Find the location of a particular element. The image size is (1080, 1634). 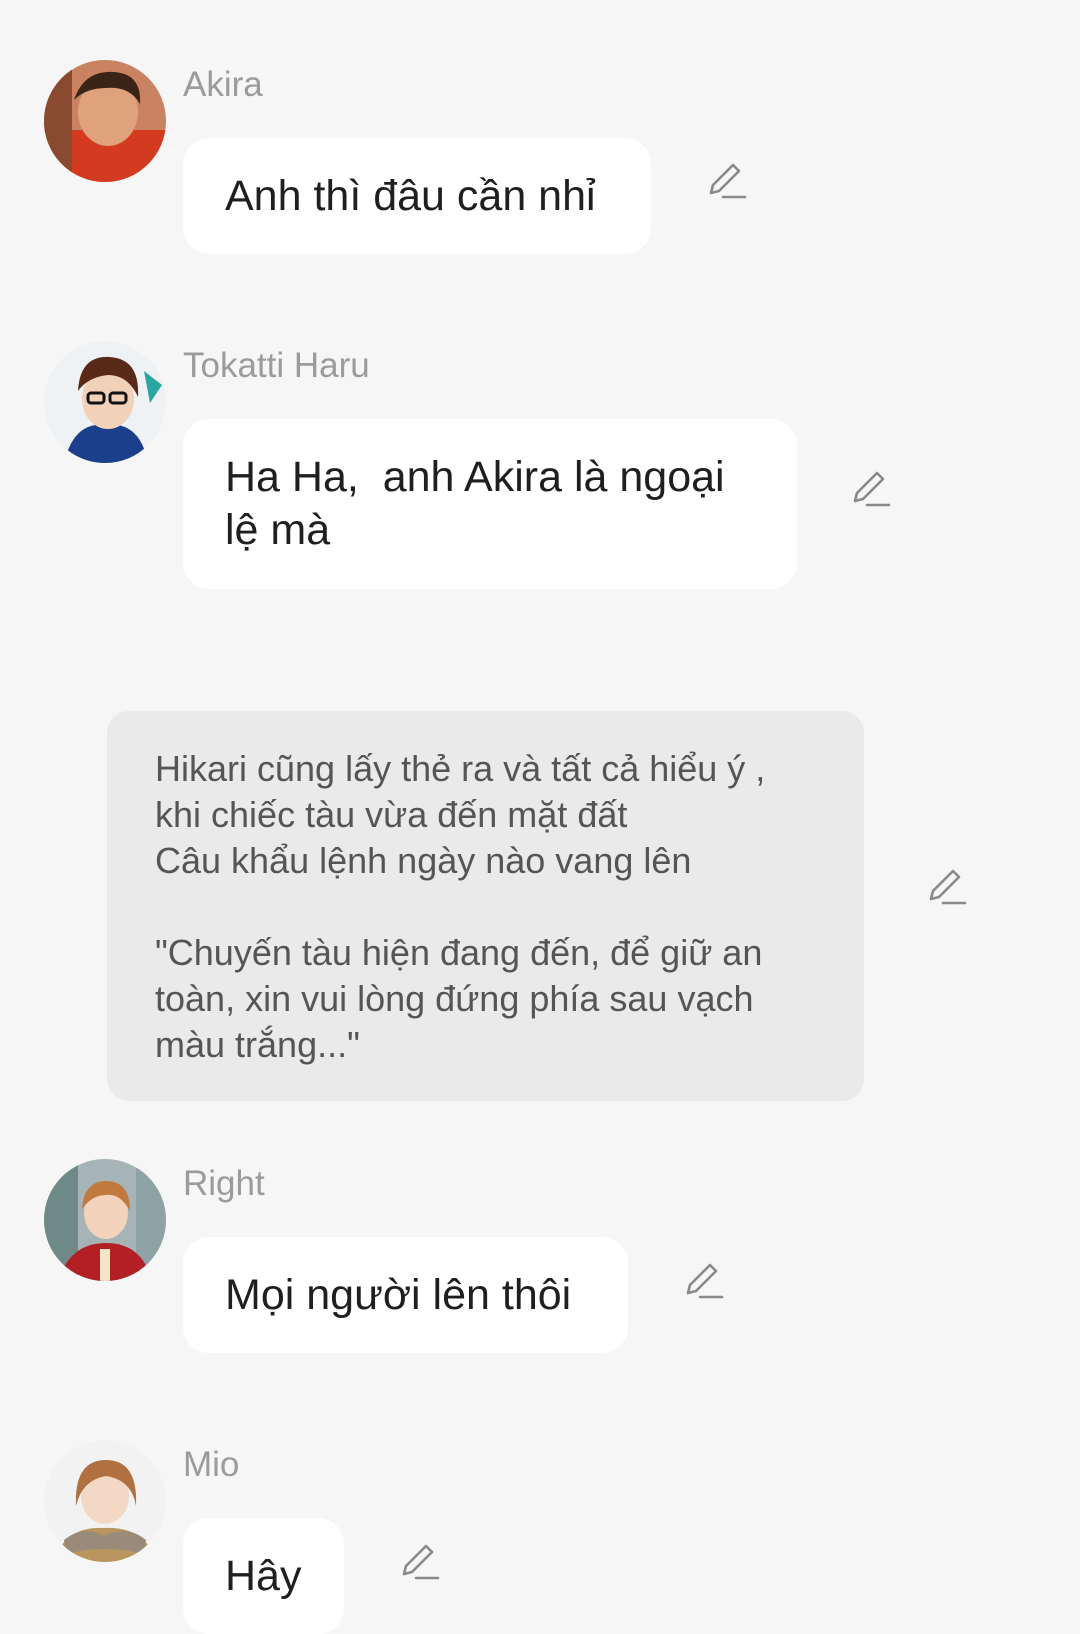

sender-name: Right is located at coordinates (224, 1183).